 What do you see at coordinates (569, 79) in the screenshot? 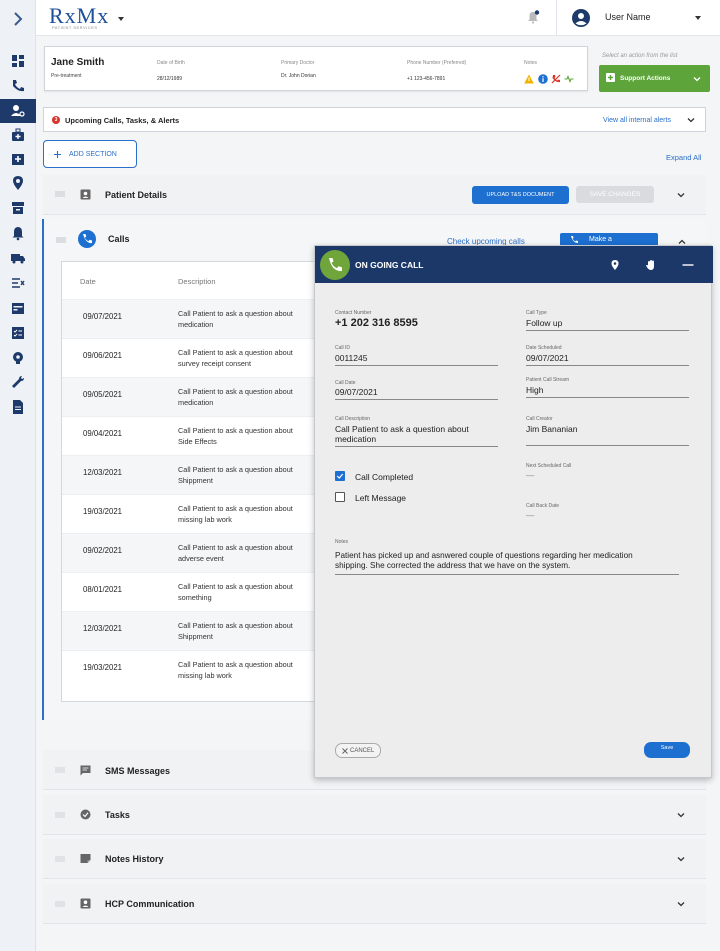
I see `vitals-icon` at bounding box center [569, 79].